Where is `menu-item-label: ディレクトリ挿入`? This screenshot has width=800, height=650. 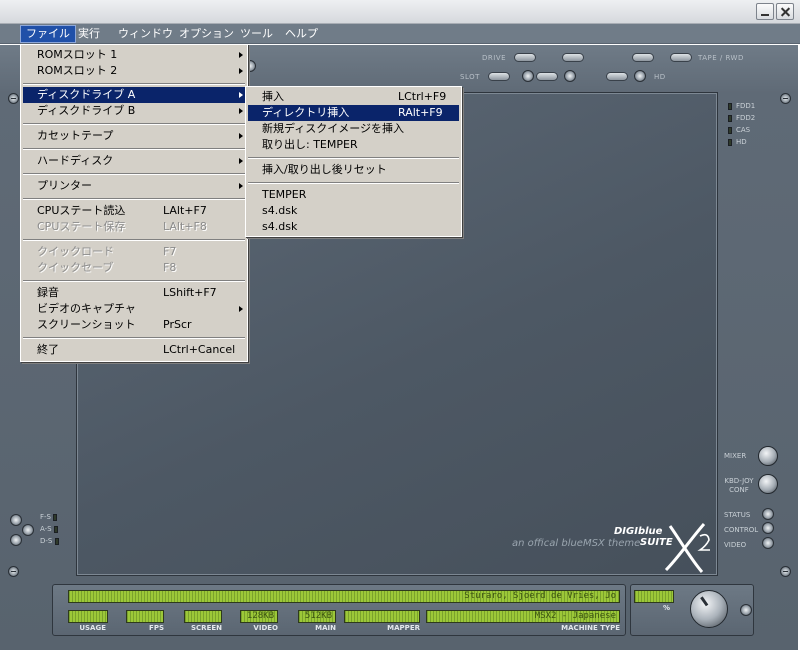 menu-item-label: ディレクトリ挿入 is located at coordinates (306, 112).